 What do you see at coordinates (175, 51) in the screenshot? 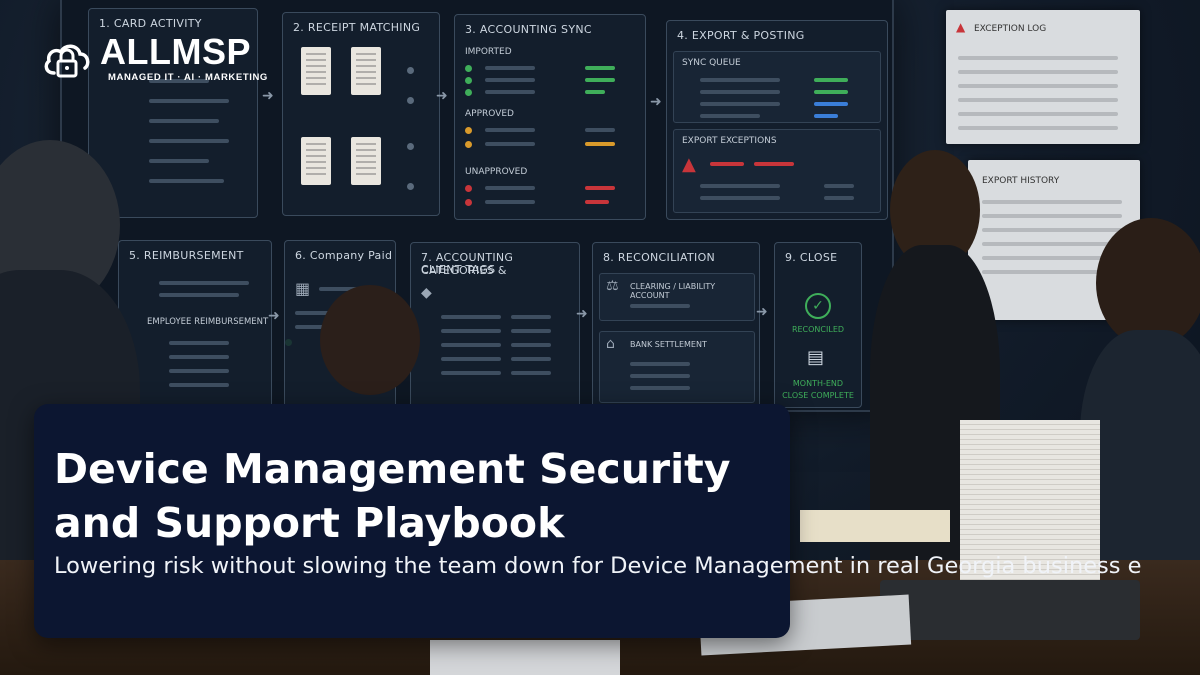
I see `brand-name: ALLMSP` at bounding box center [175, 51].